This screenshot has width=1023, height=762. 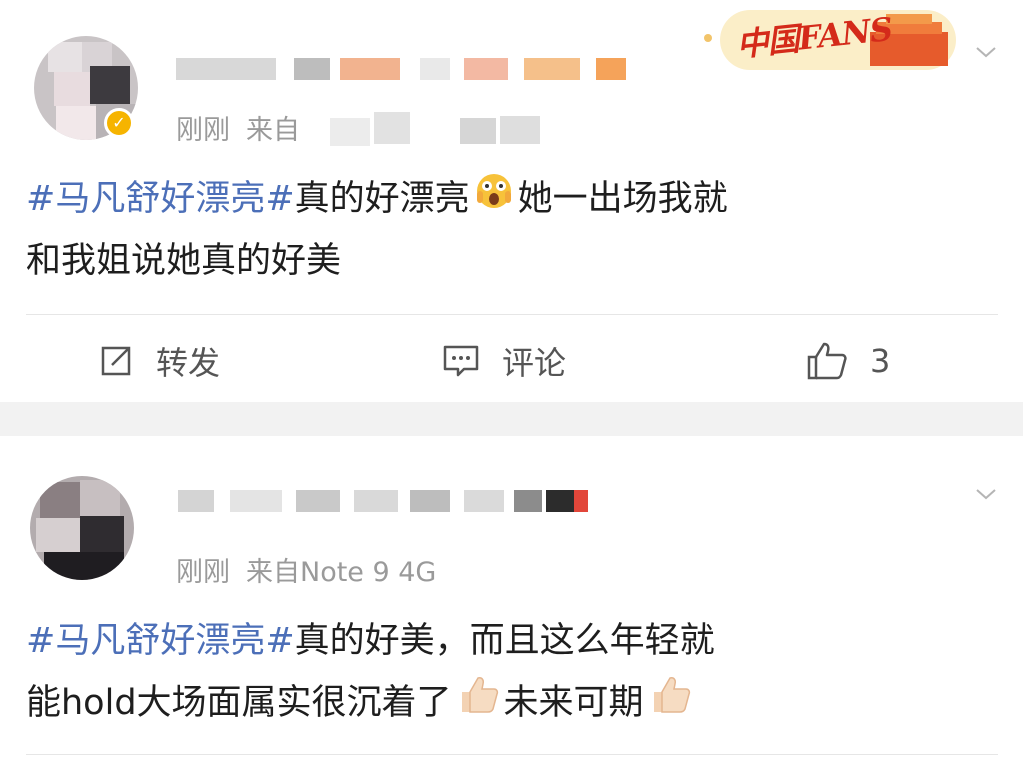 What do you see at coordinates (382, 199) in the screenshot?
I see `body-text: 真的好漂亮` at bounding box center [382, 199].